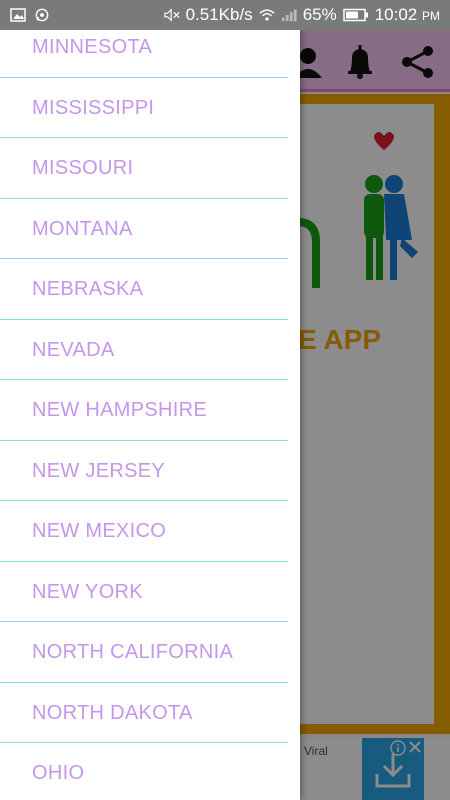  What do you see at coordinates (150, 289) in the screenshot?
I see `state-item-nebraska: NEBRASKA` at bounding box center [150, 289].